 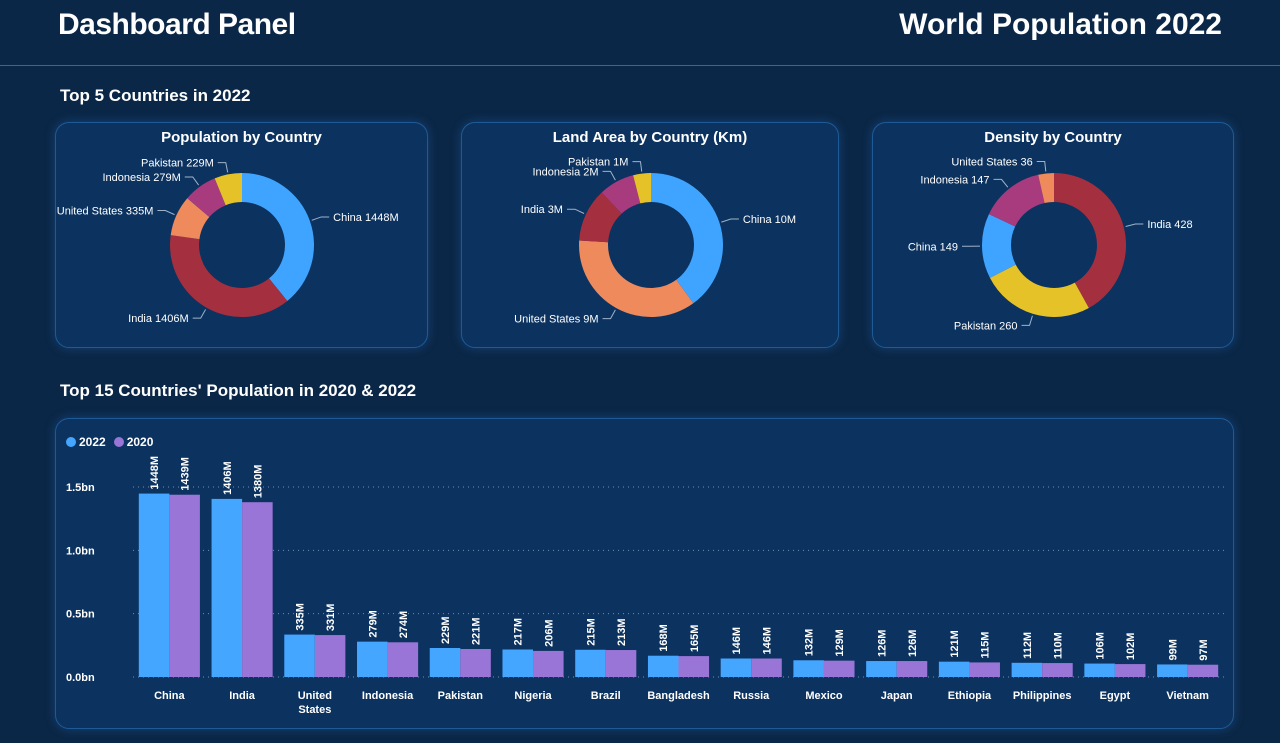 What do you see at coordinates (158, 319) in the screenshot?
I see `slice-label-india: India 1406M` at bounding box center [158, 319].